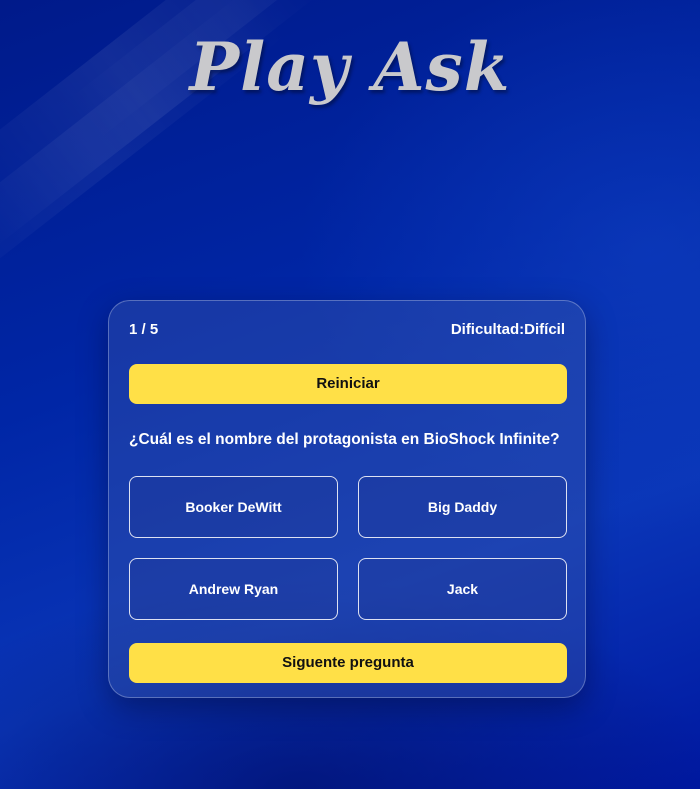  I want to click on answer-option-2: Big Daddy, so click(462, 507).